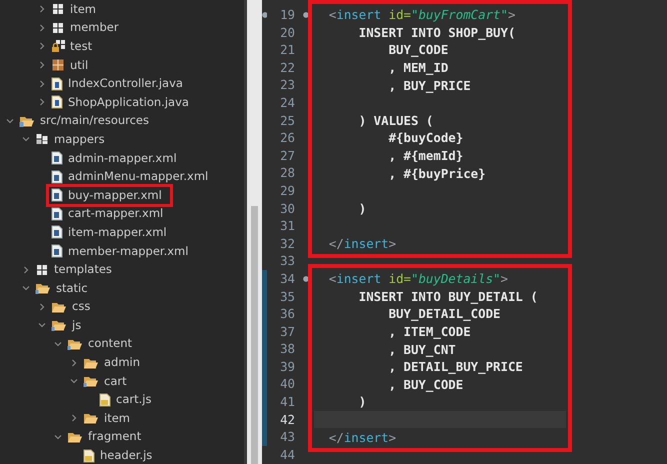  Describe the element at coordinates (285, 331) in the screenshot. I see `line-number: 37` at that location.